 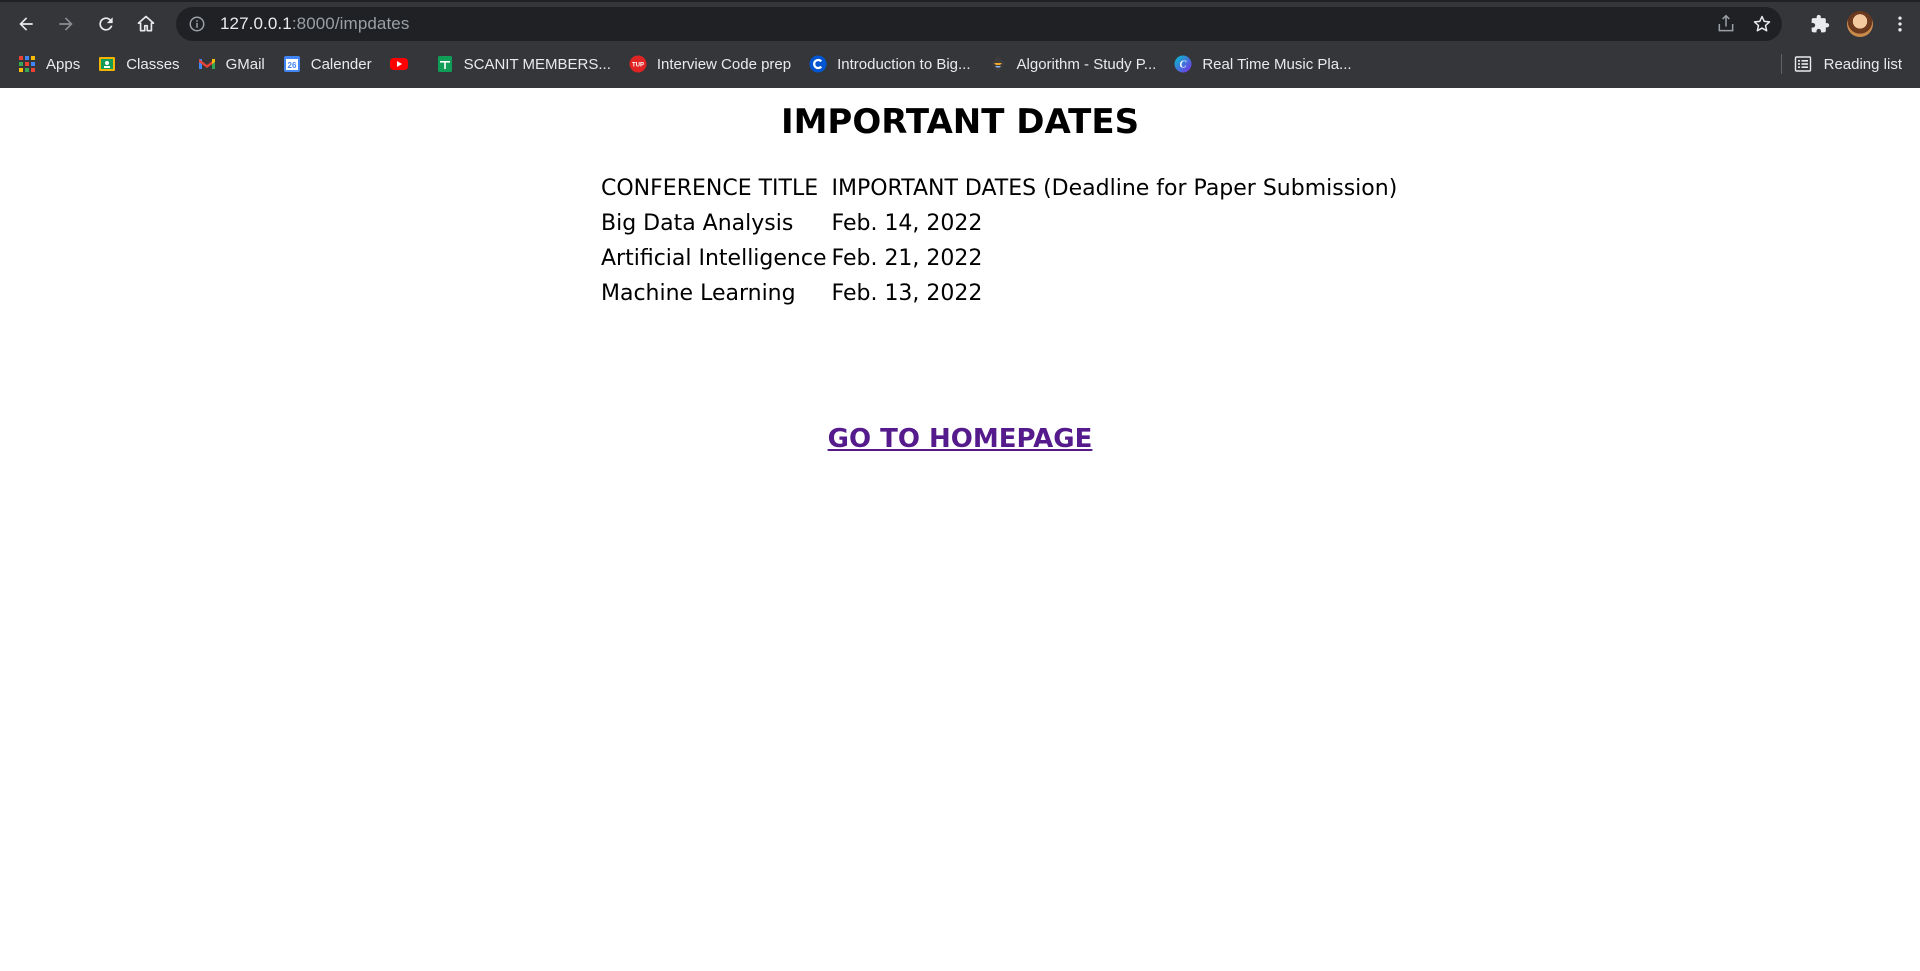 I want to click on conference-title-cell: Artificial Intelligence, so click(x=714, y=258).